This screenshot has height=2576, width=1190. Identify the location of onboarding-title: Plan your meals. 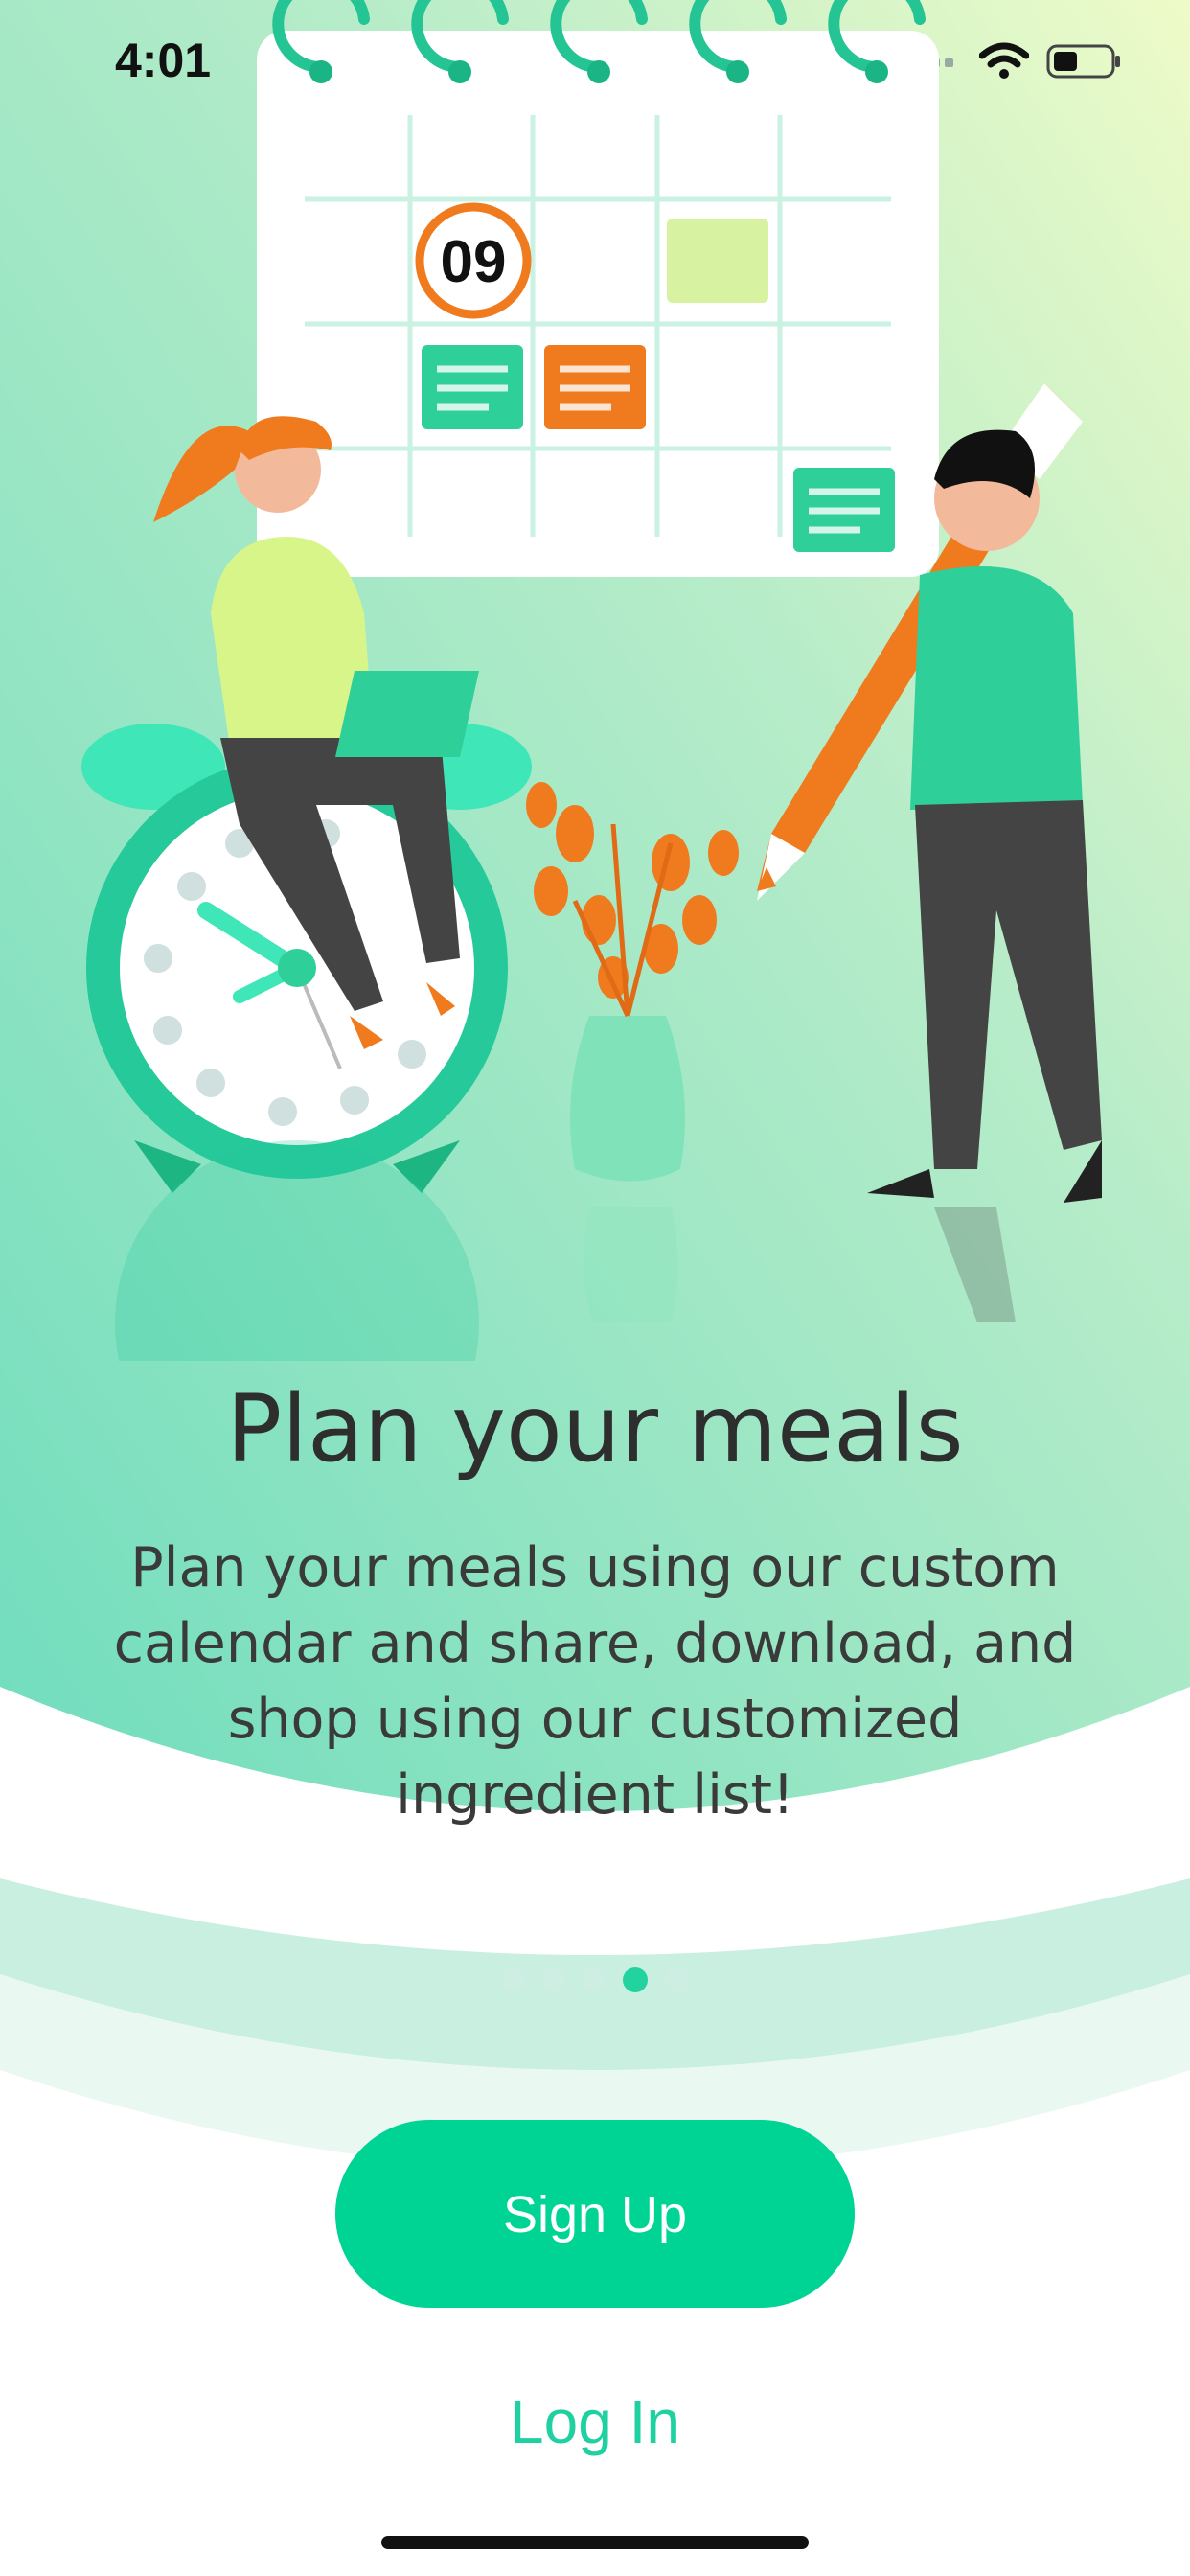
(595, 1429).